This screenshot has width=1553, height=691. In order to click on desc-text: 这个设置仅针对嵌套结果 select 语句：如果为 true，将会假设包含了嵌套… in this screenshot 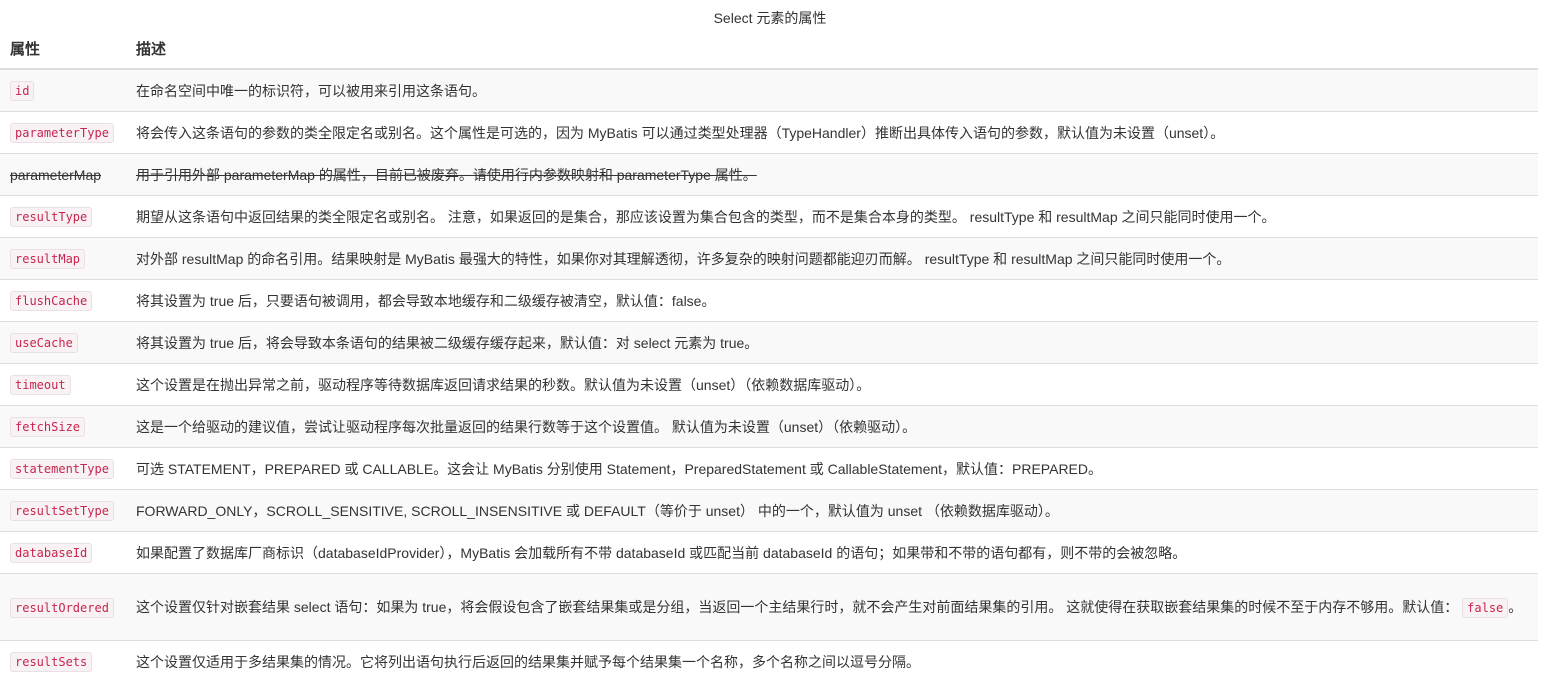, I will do `click(797, 606)`.